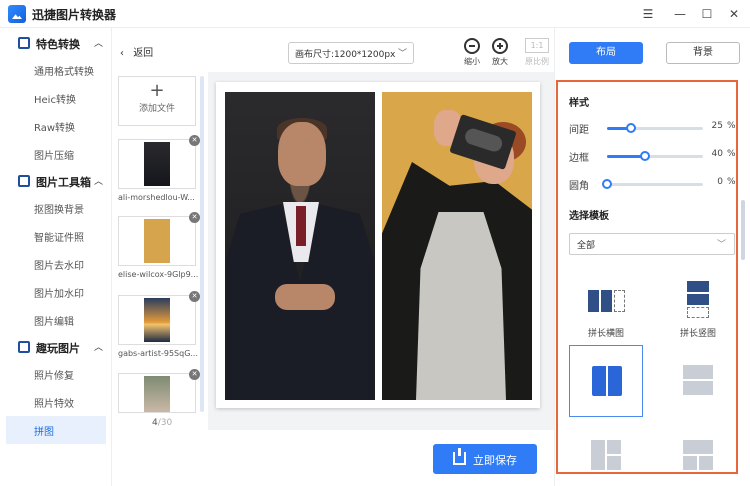 The width and height of the screenshot is (750, 486). What do you see at coordinates (589, 216) in the screenshot?
I see `template-title: 选择模板` at bounding box center [589, 216].